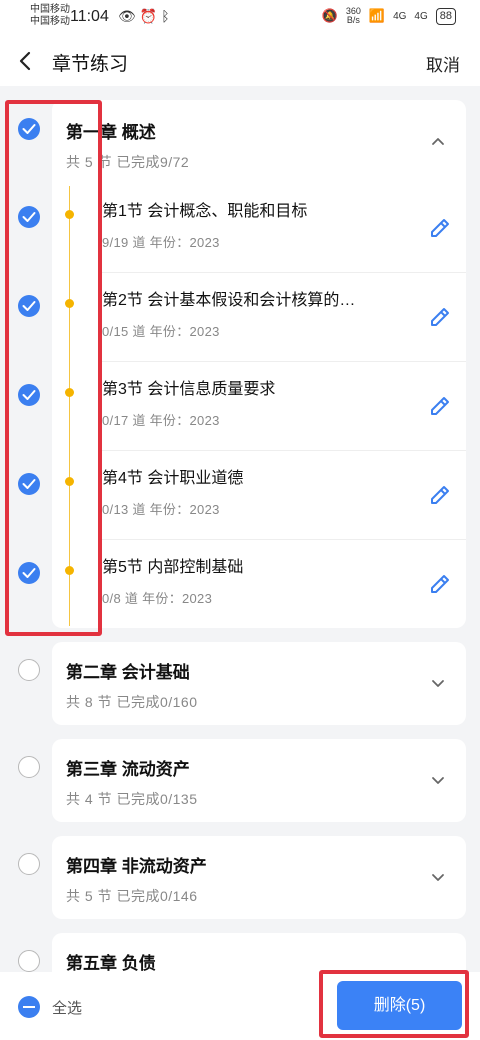 This screenshot has height=1040, width=480. I want to click on section-row-4: 第4节 会计职业道德 0/13 道 年份：2023, so click(259, 495).